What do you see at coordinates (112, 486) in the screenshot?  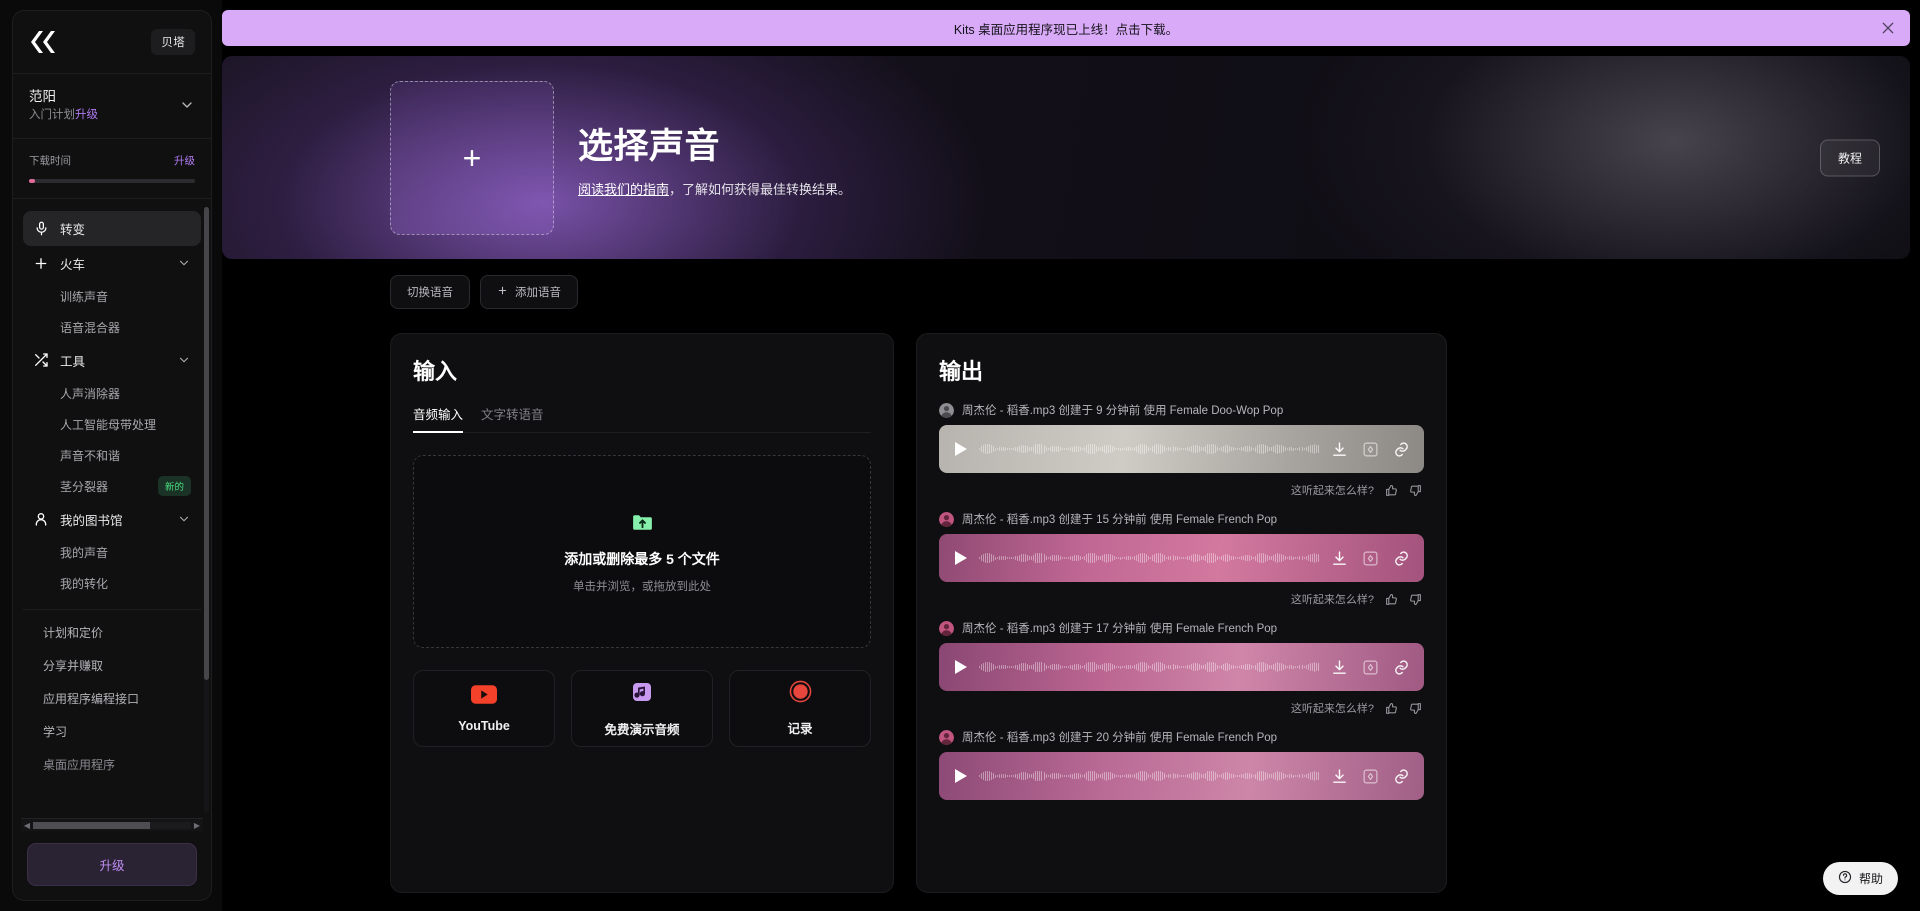 I see `sidebar-item-stem-splitter: 茎分裂器 新的` at bounding box center [112, 486].